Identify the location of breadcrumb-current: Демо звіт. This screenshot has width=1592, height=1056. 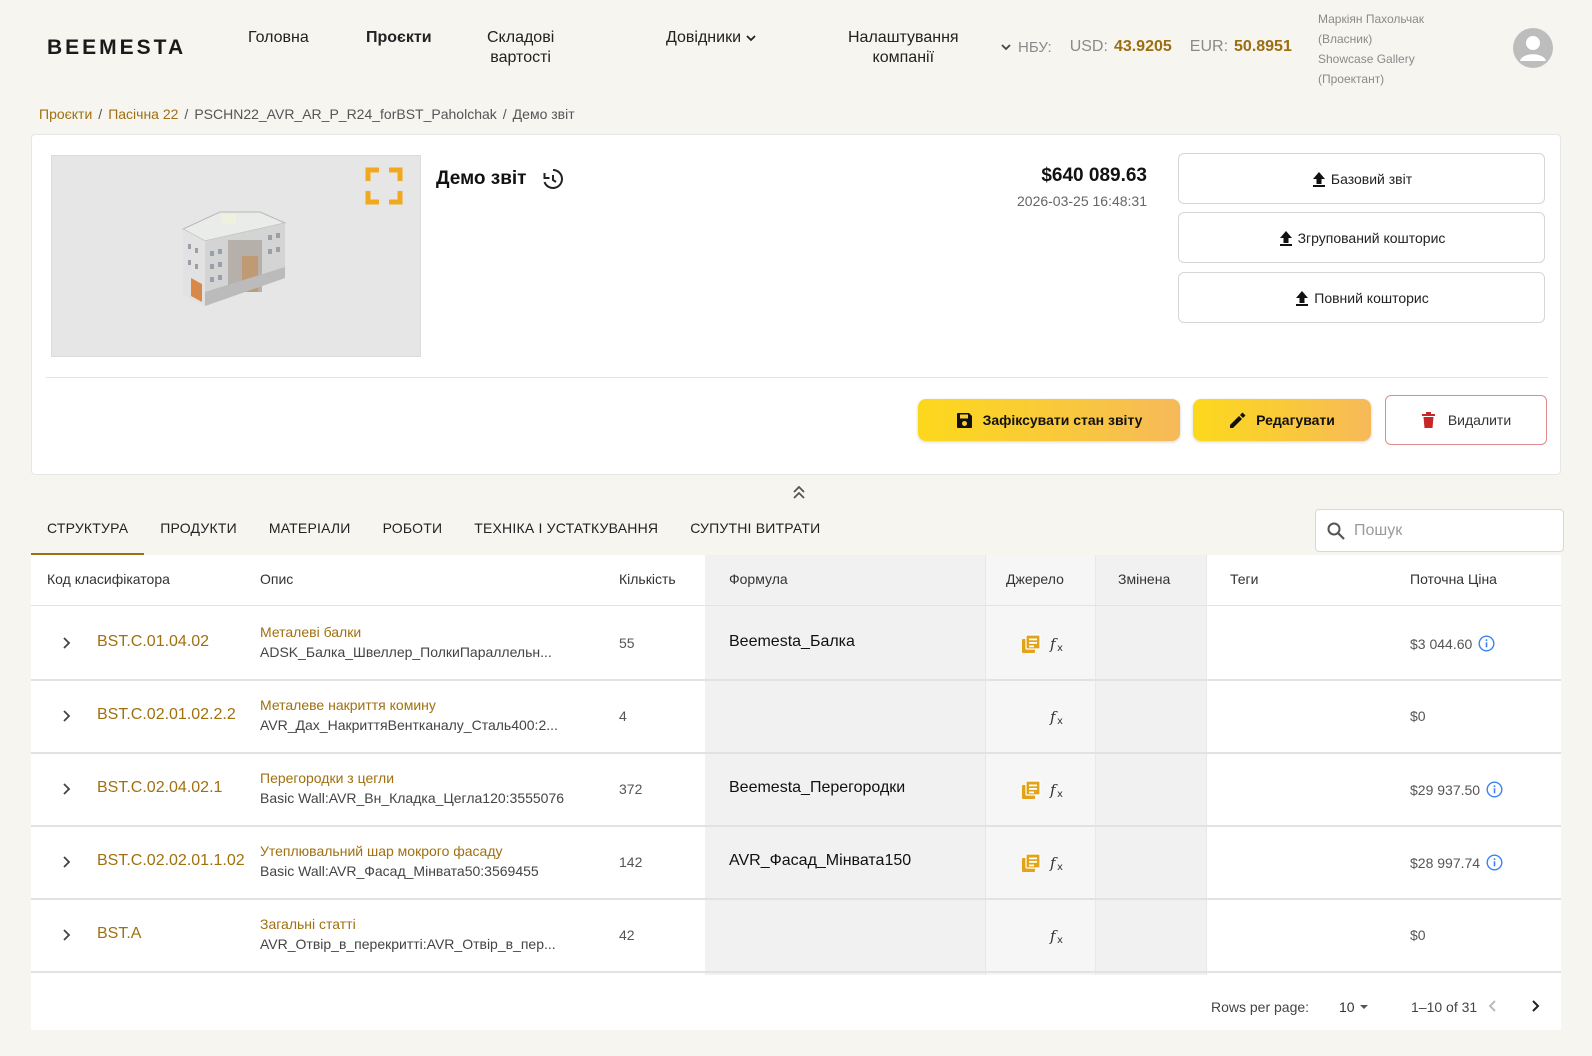
(543, 114).